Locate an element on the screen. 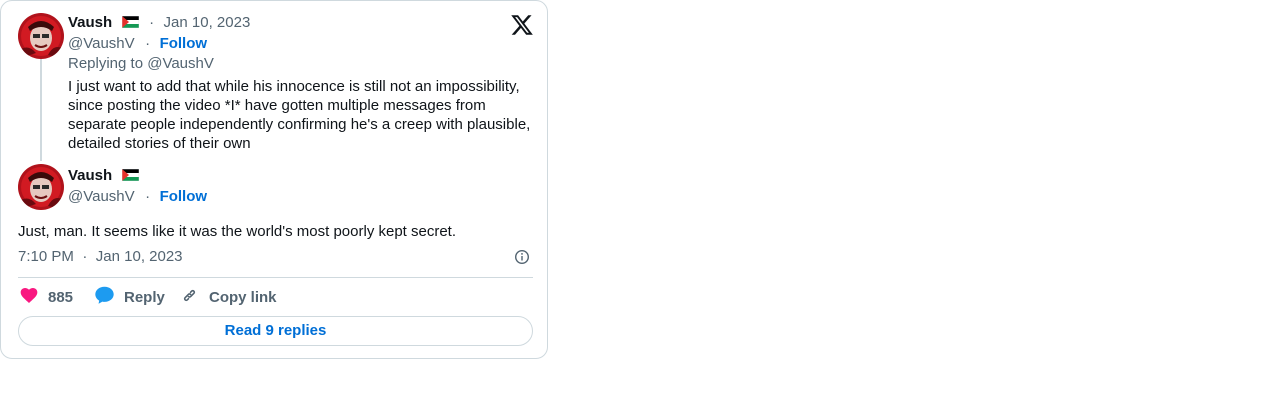  replying-to-label: Replying to @VaushV is located at coordinates (141, 63).